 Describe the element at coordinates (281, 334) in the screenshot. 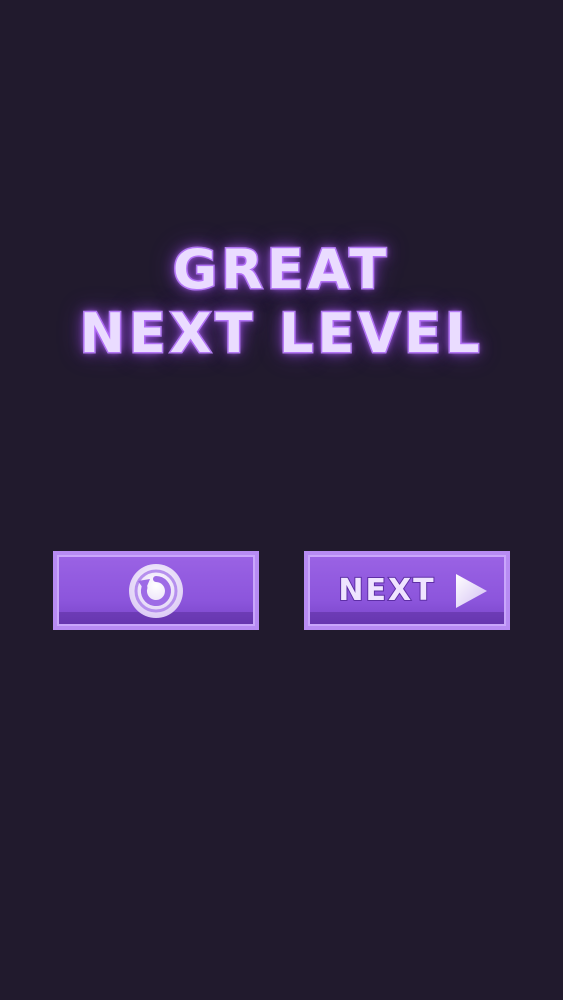

I see `title-next-level: NEXT LEVEL` at that location.